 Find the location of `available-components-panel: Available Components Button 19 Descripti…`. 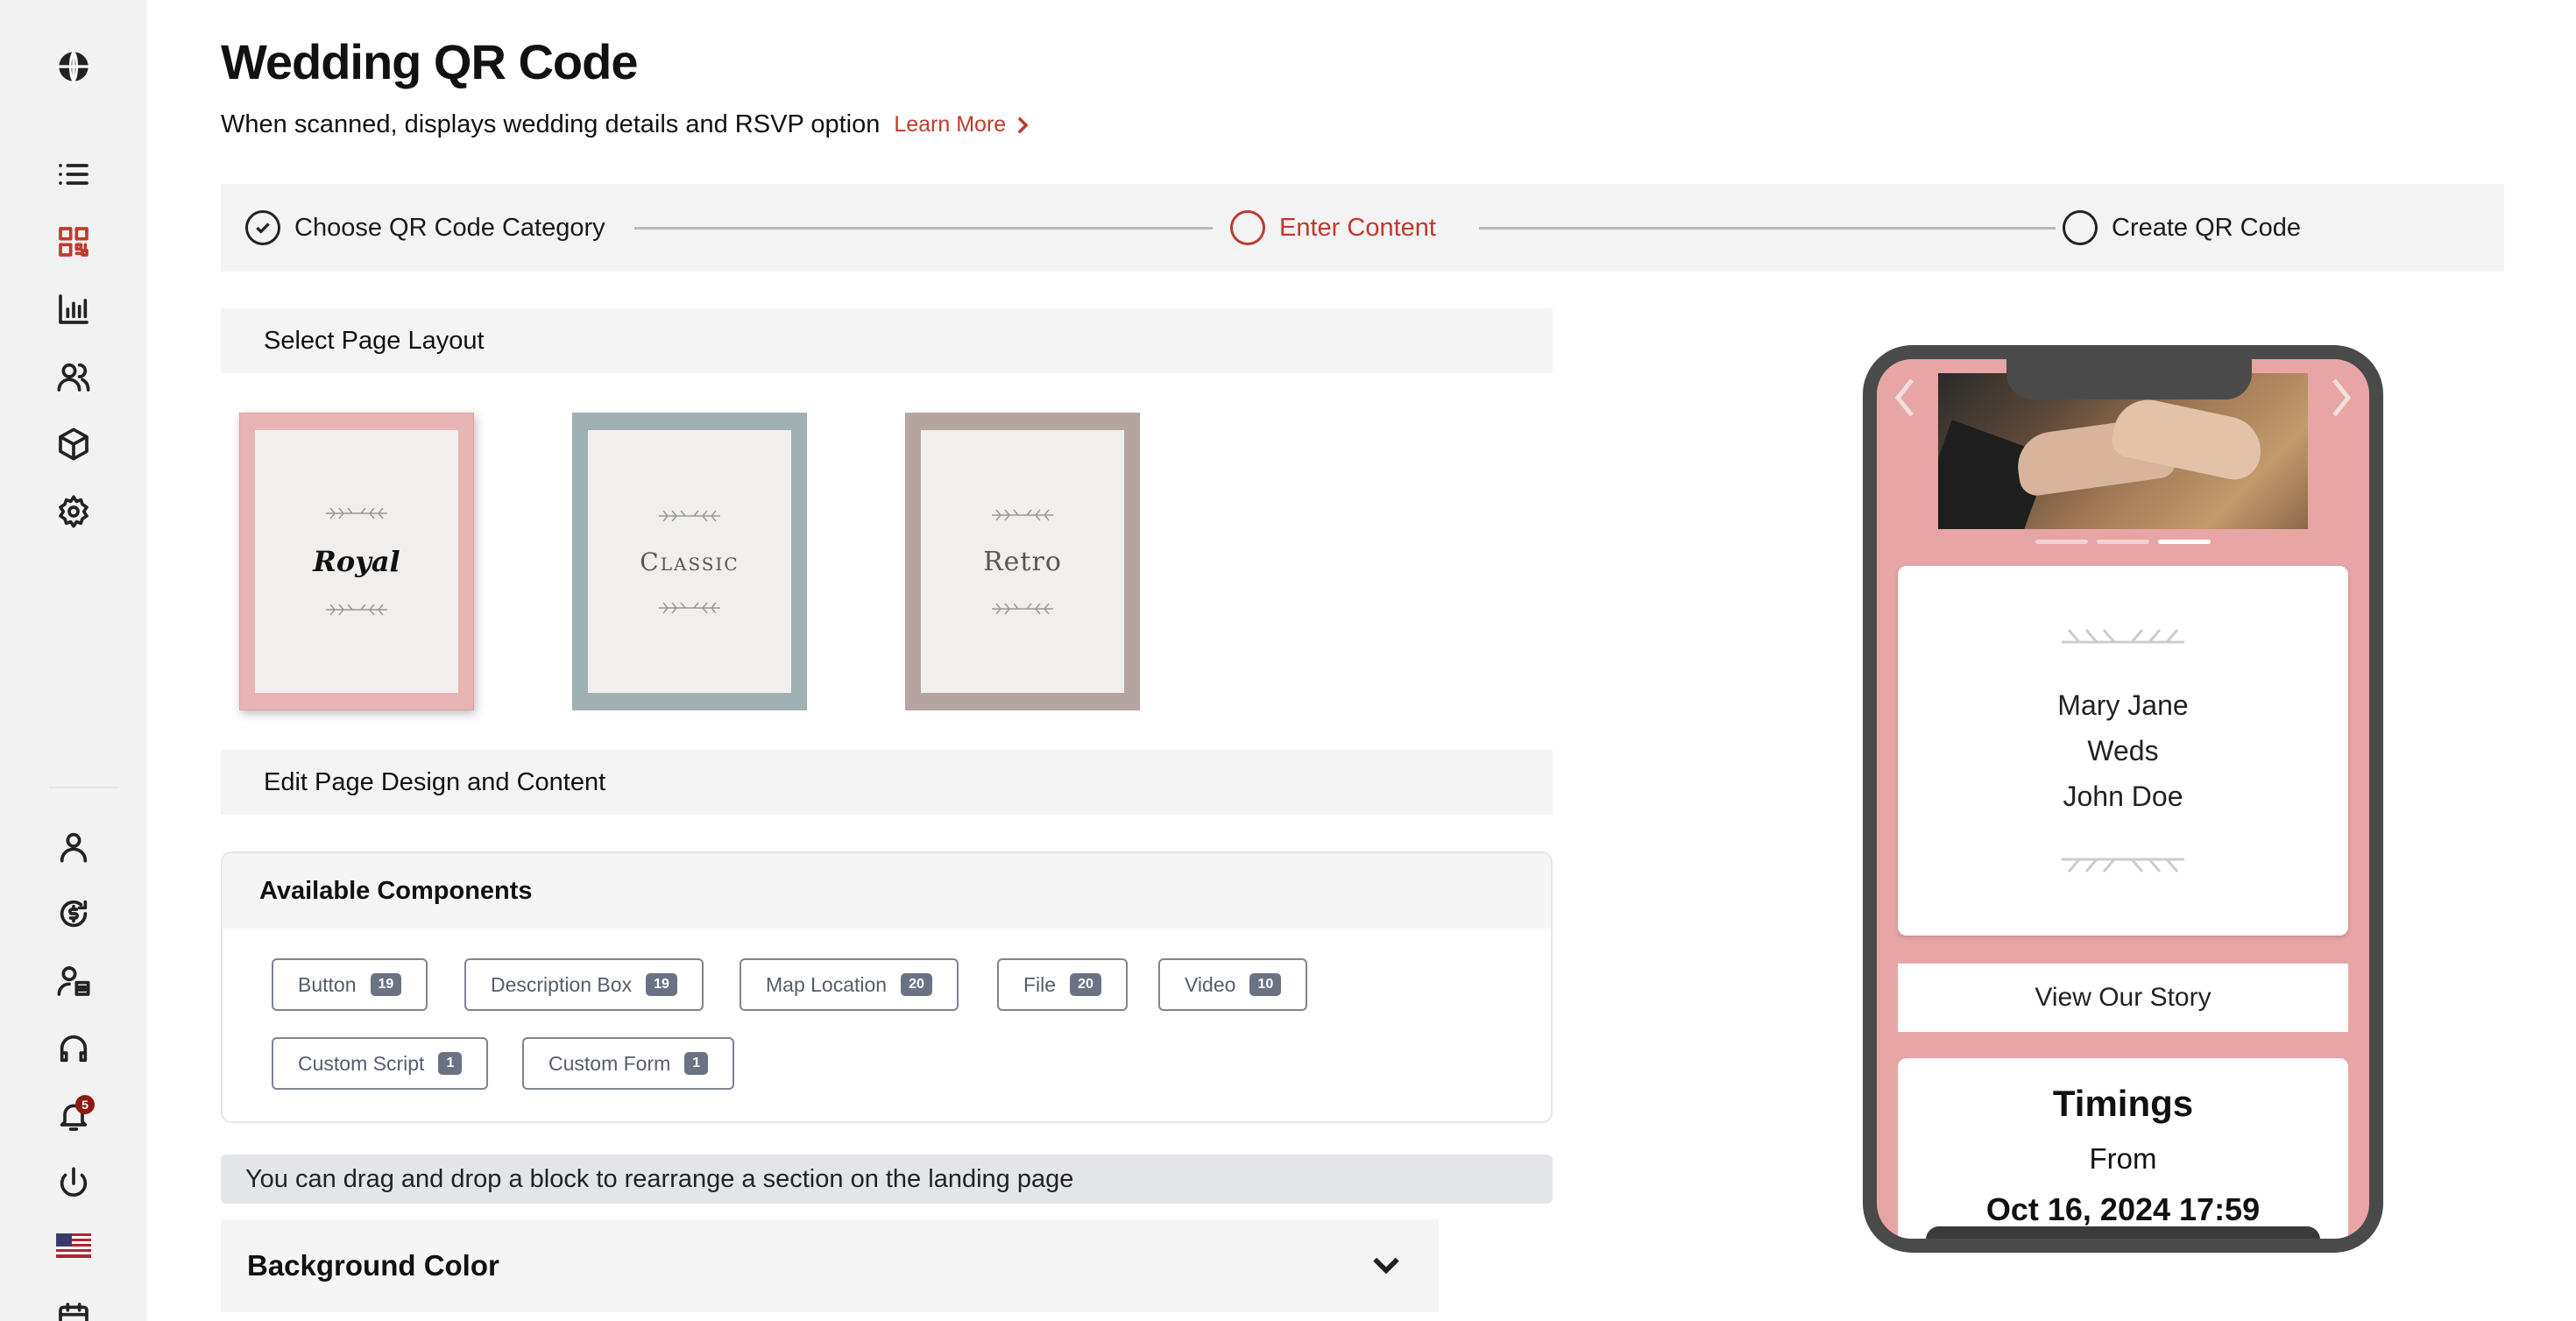

available-components-panel: Available Components Button 19 Descripti… is located at coordinates (887, 987).